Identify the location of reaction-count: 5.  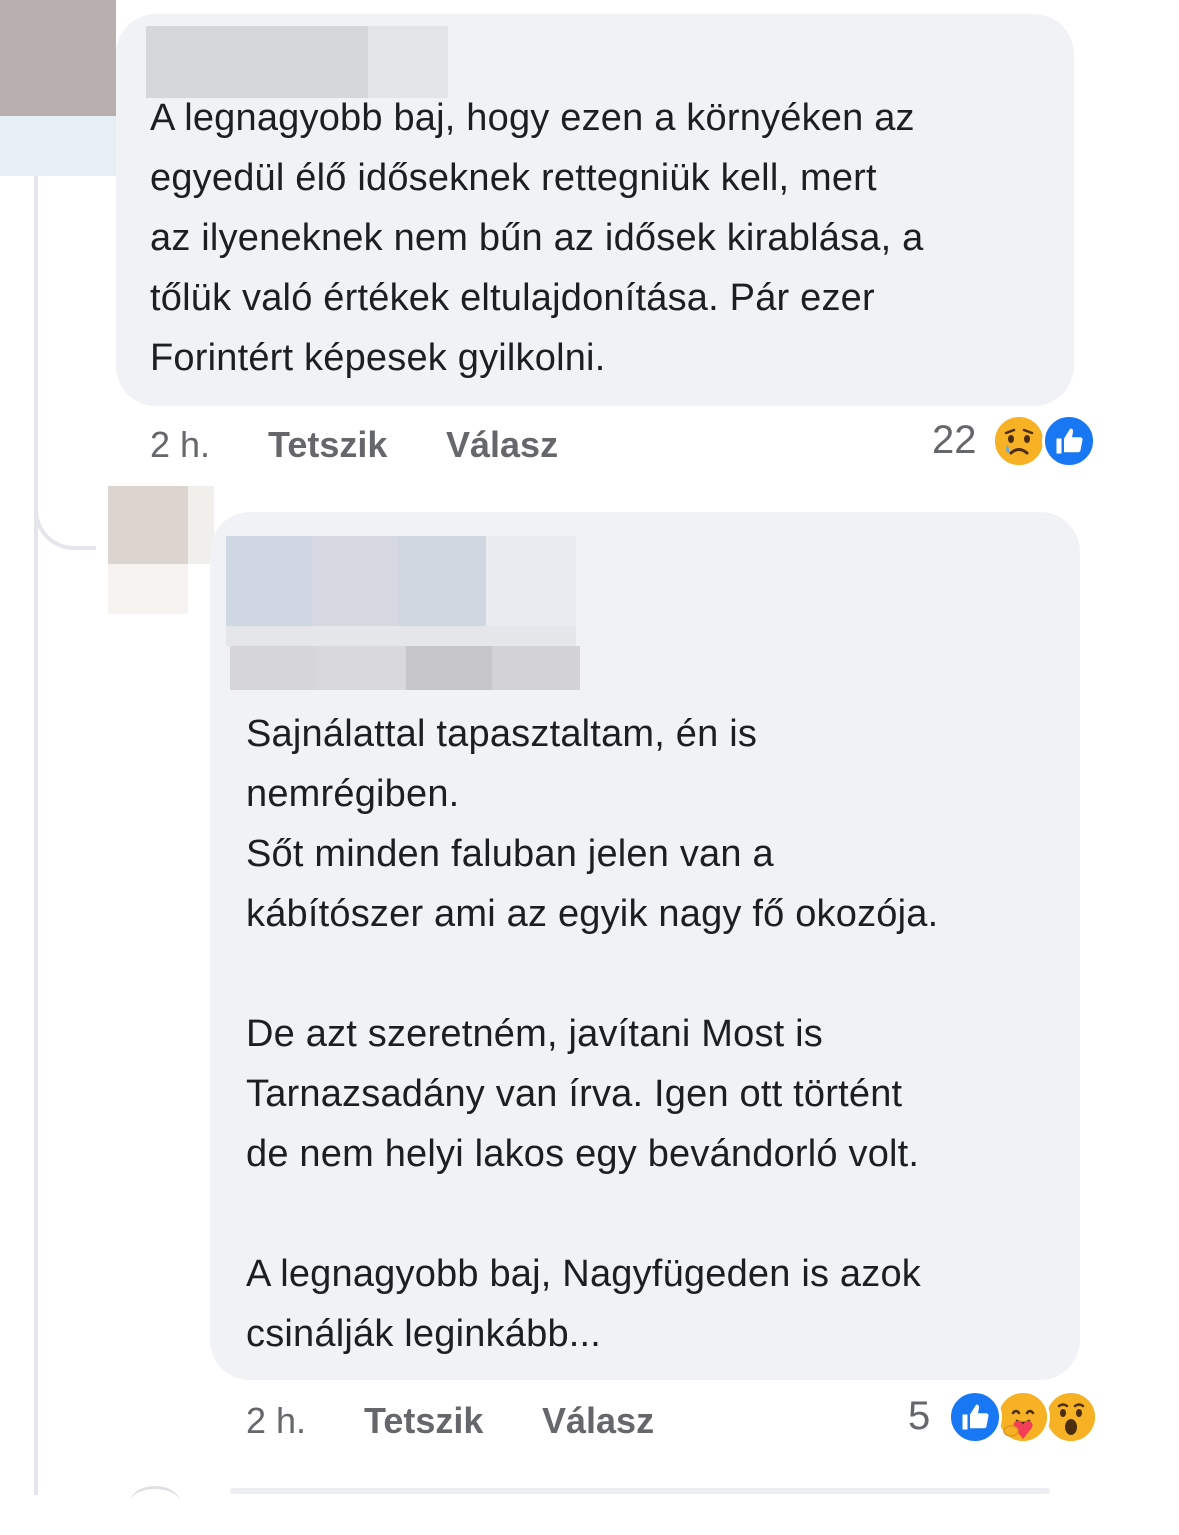
(919, 1416).